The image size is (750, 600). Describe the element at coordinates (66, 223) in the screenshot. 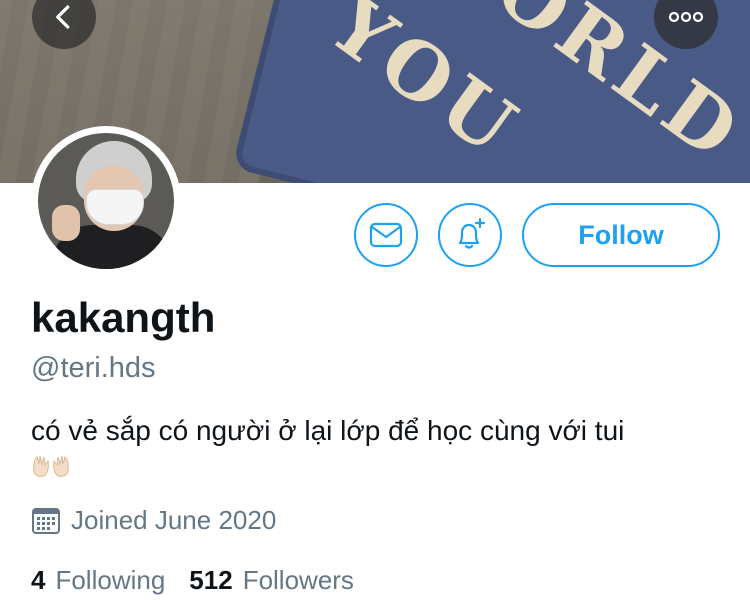

I see `avatar-hand` at that location.